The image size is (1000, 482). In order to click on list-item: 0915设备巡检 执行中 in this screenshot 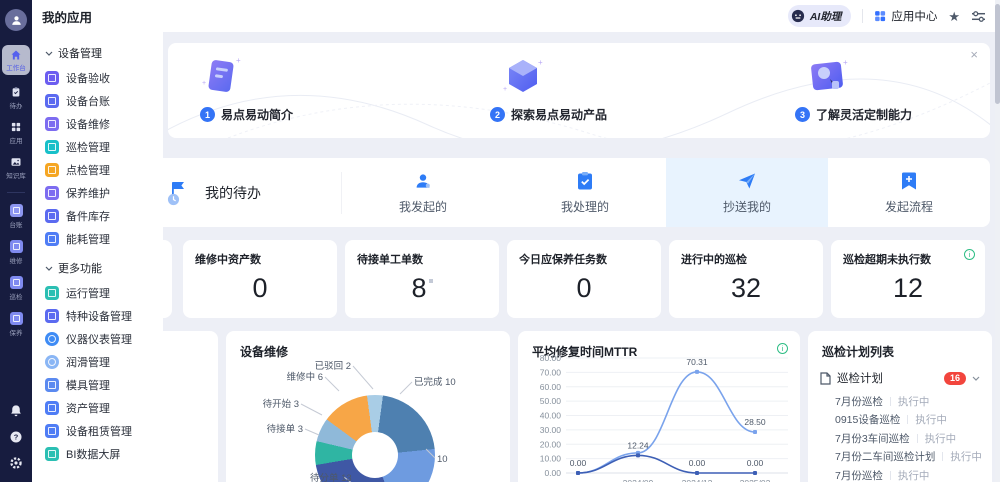, I will do `click(913, 420)`.